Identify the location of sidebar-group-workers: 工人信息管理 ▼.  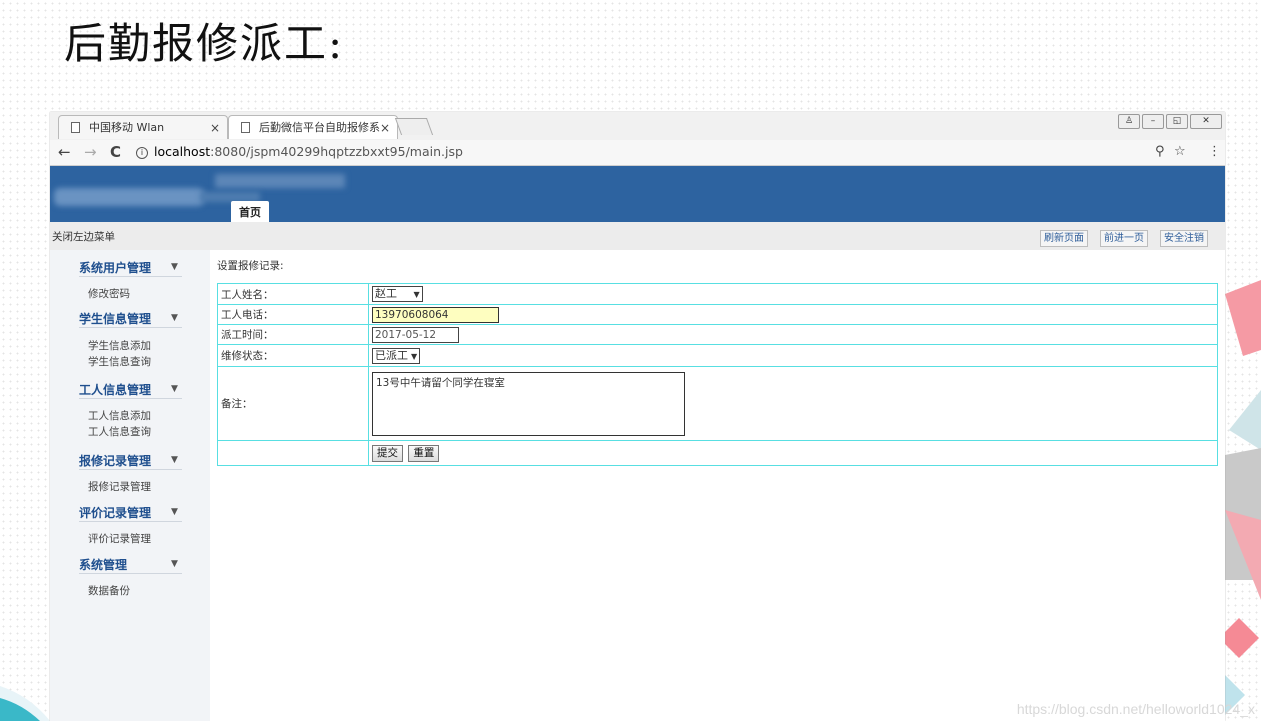
(130, 390).